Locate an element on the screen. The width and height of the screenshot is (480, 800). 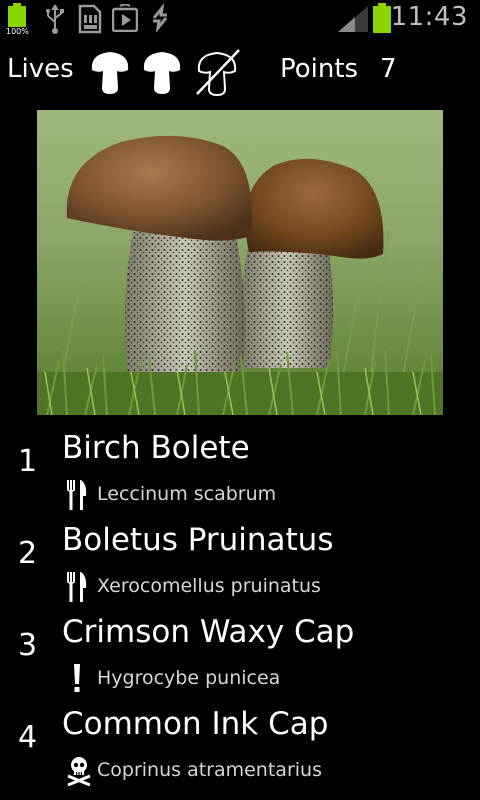
battery-percent: 100% is located at coordinates (17, 31).